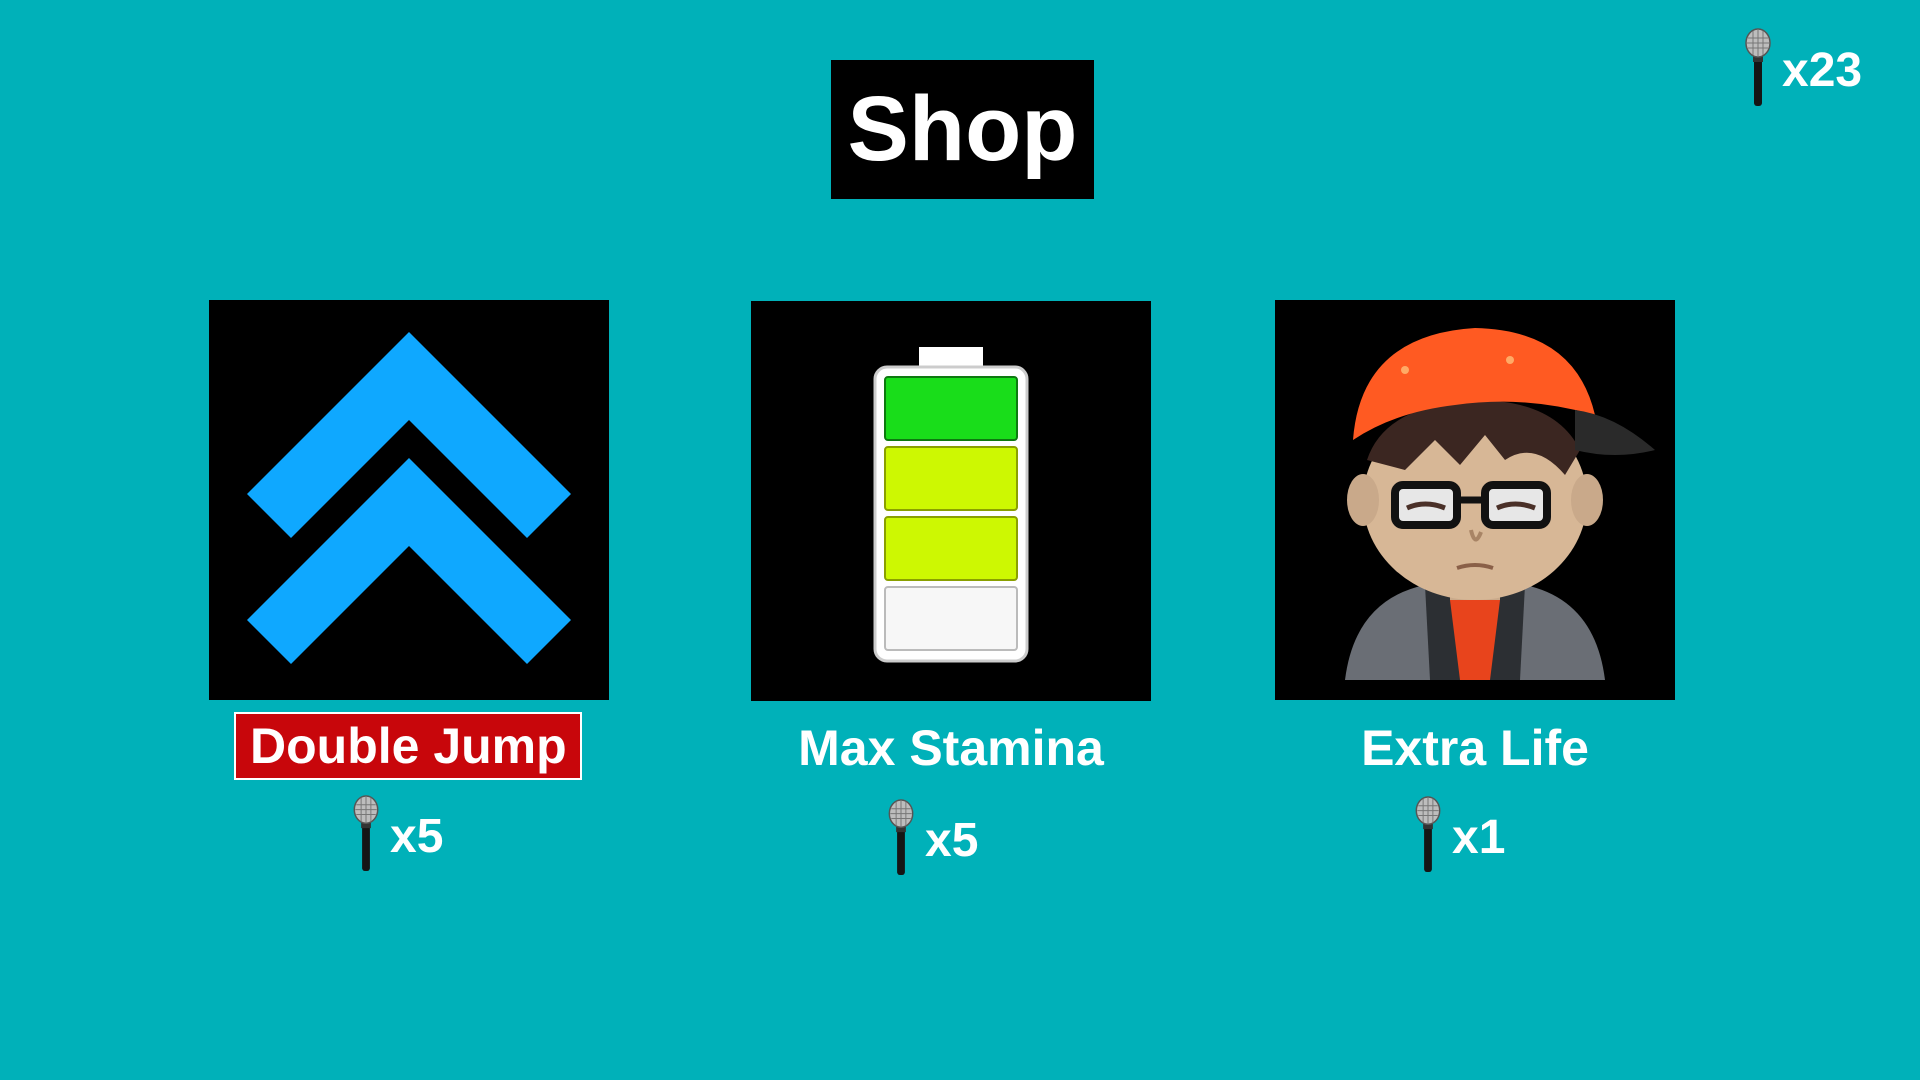  I want to click on item-price-extra-life: x1, so click(1457, 837).